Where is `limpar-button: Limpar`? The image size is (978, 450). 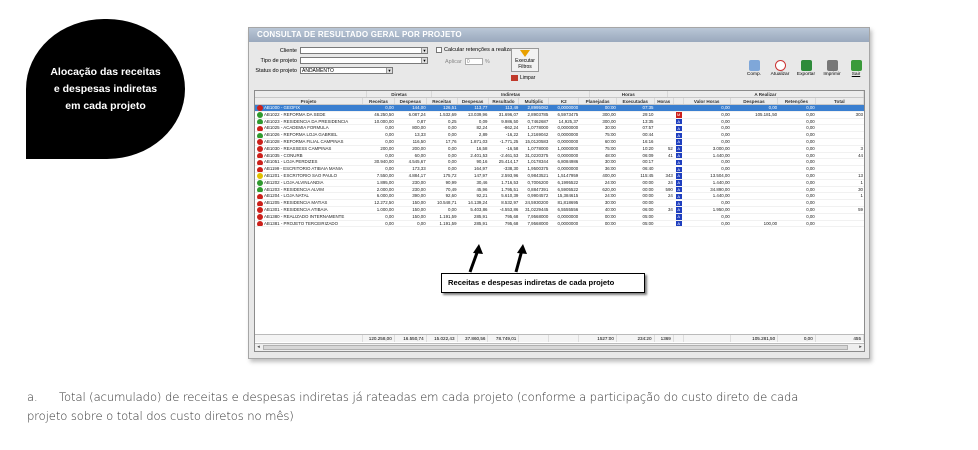 limpar-button: Limpar is located at coordinates (523, 78).